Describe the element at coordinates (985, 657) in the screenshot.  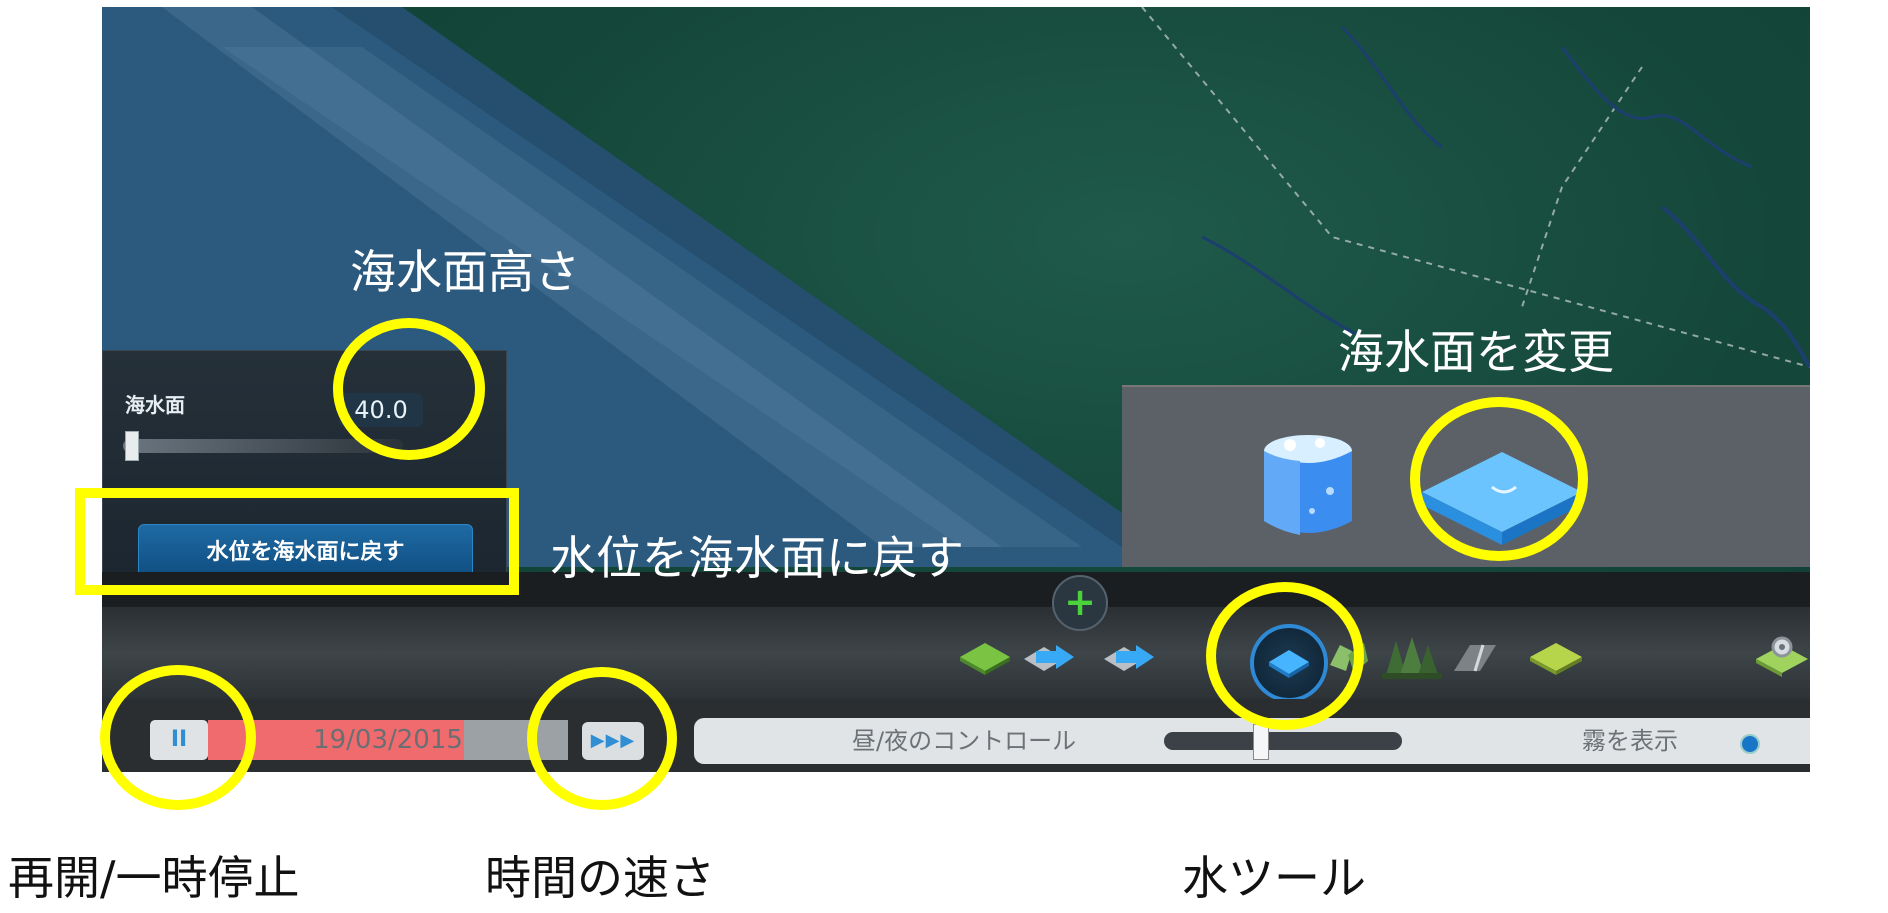
I see `terrain-tool-icon` at that location.